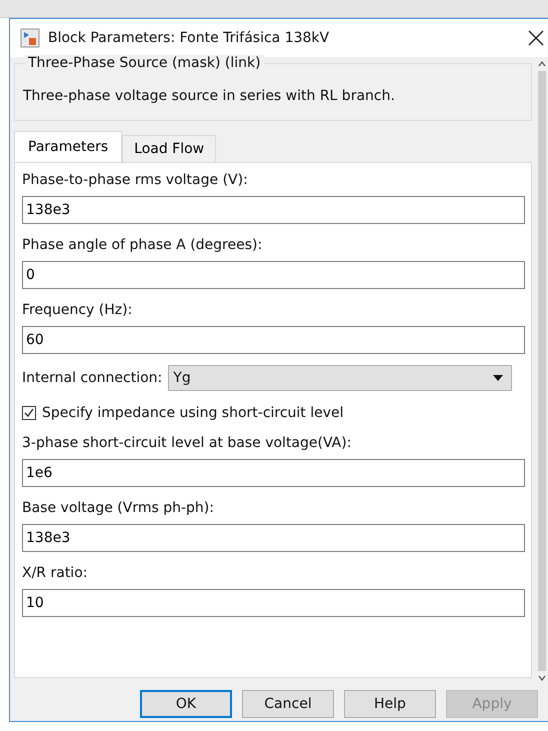  I want to click on checkbox, so click(29, 413).